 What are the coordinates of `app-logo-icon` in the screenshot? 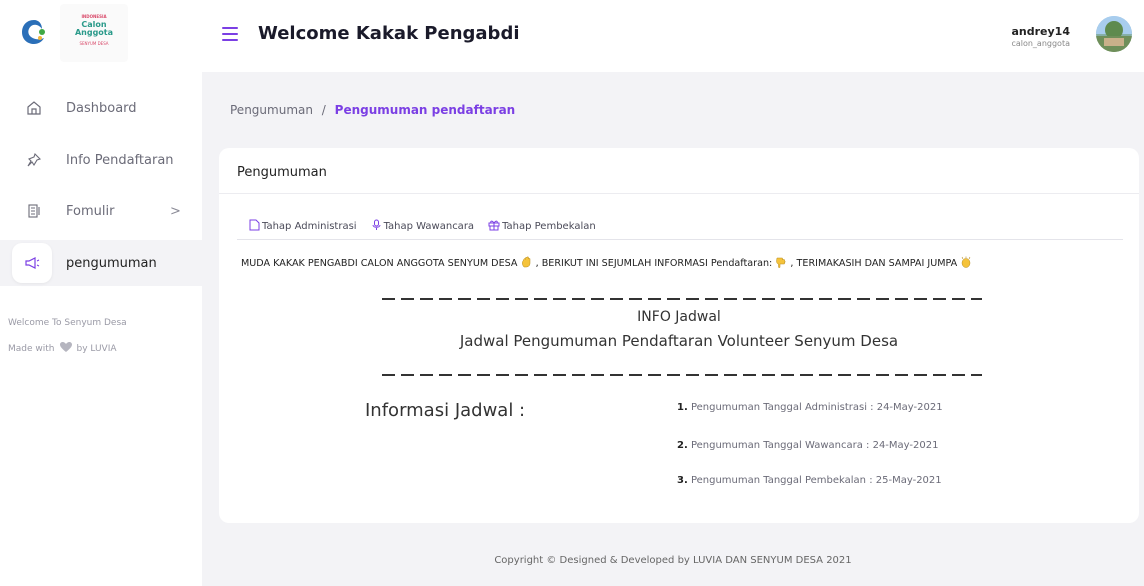 It's located at (34, 32).